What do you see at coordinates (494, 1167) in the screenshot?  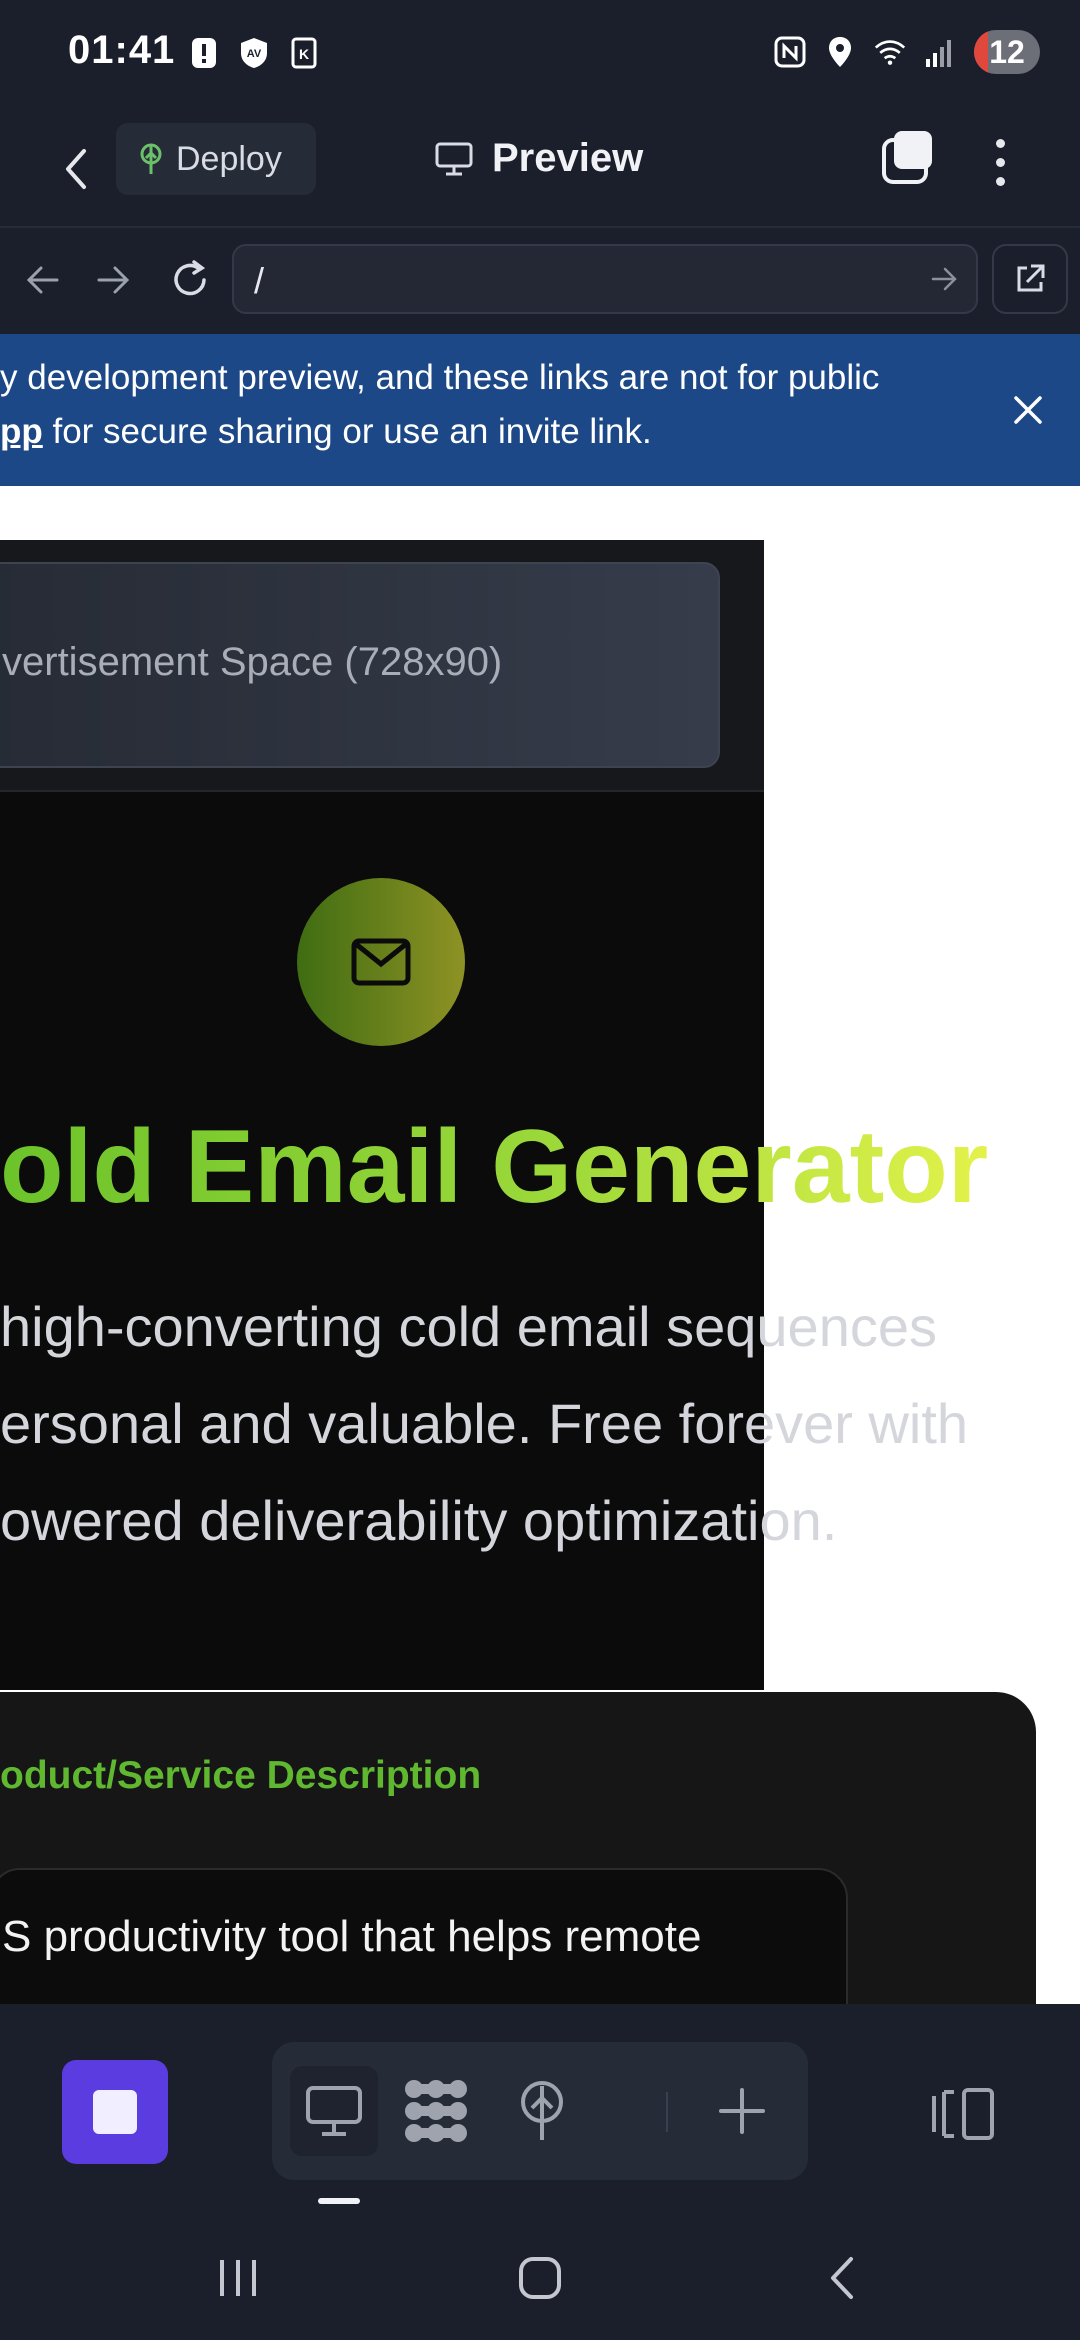 I see `hero-title: old Email Generator` at bounding box center [494, 1167].